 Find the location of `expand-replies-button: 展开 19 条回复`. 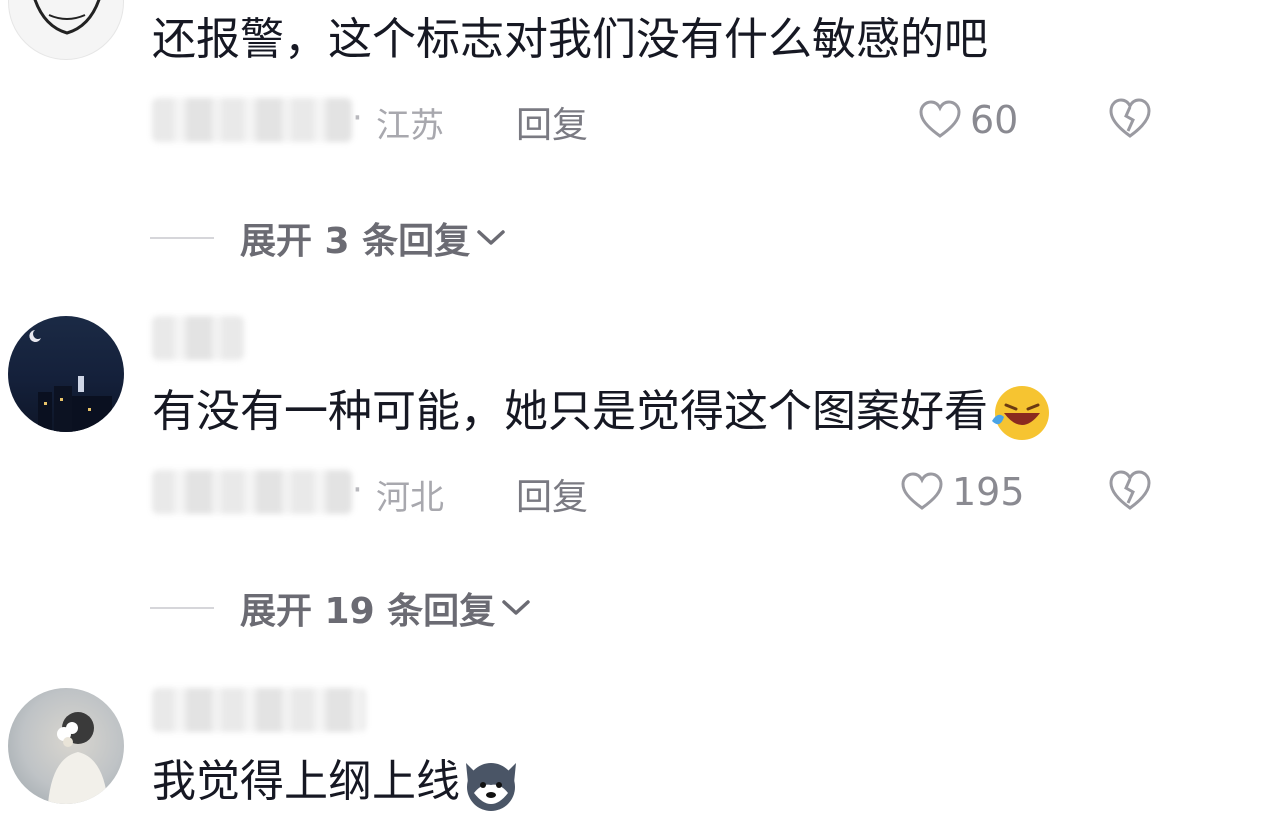

expand-replies-button: 展开 19 条回复 is located at coordinates (340, 608).